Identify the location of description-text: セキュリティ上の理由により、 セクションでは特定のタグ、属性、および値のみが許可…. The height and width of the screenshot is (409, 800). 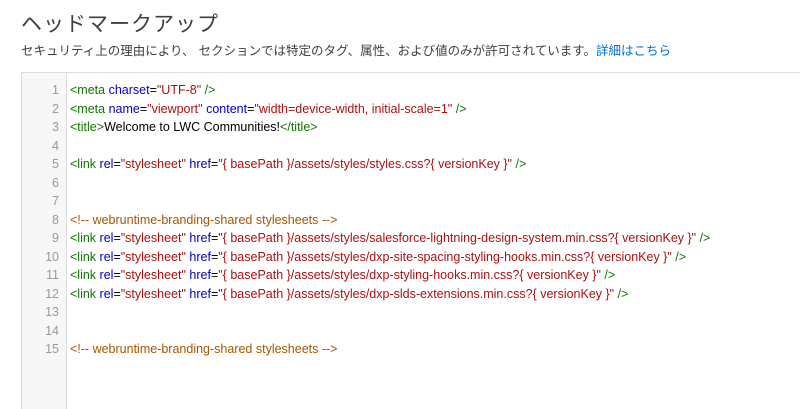
(346, 49).